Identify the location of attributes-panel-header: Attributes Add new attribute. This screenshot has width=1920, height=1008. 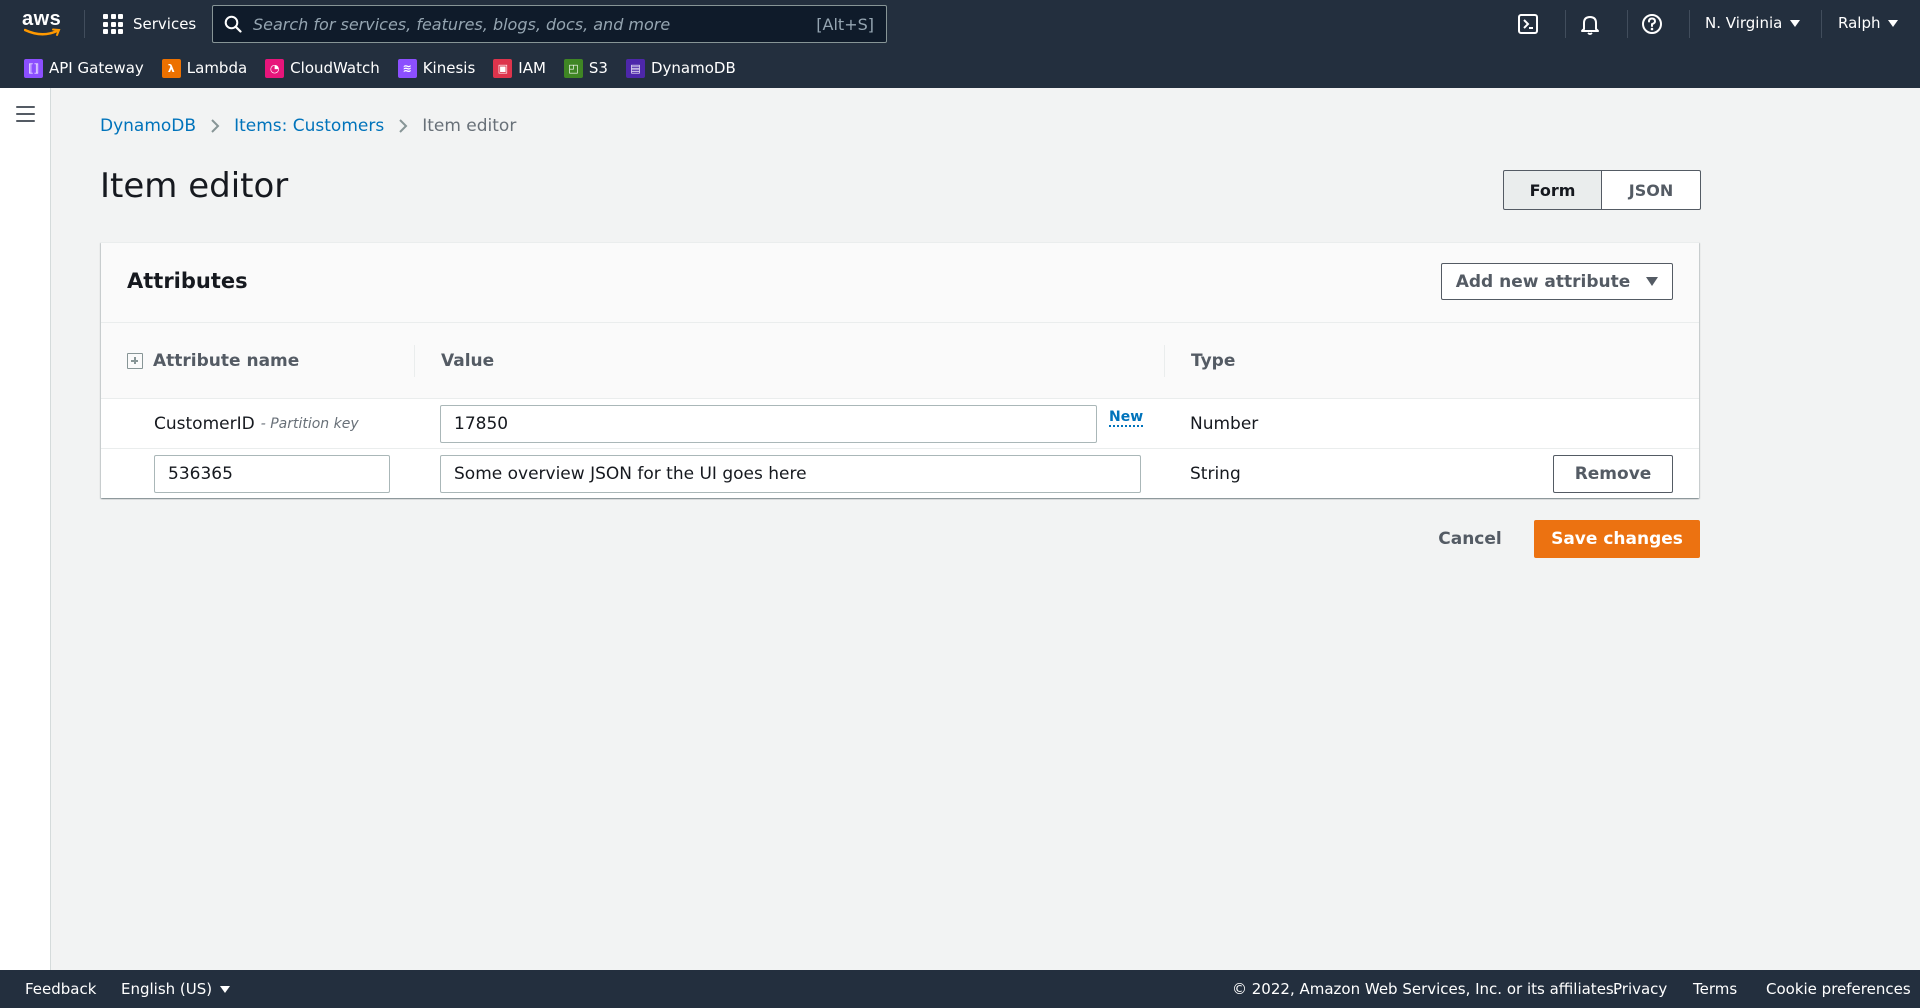
(900, 283).